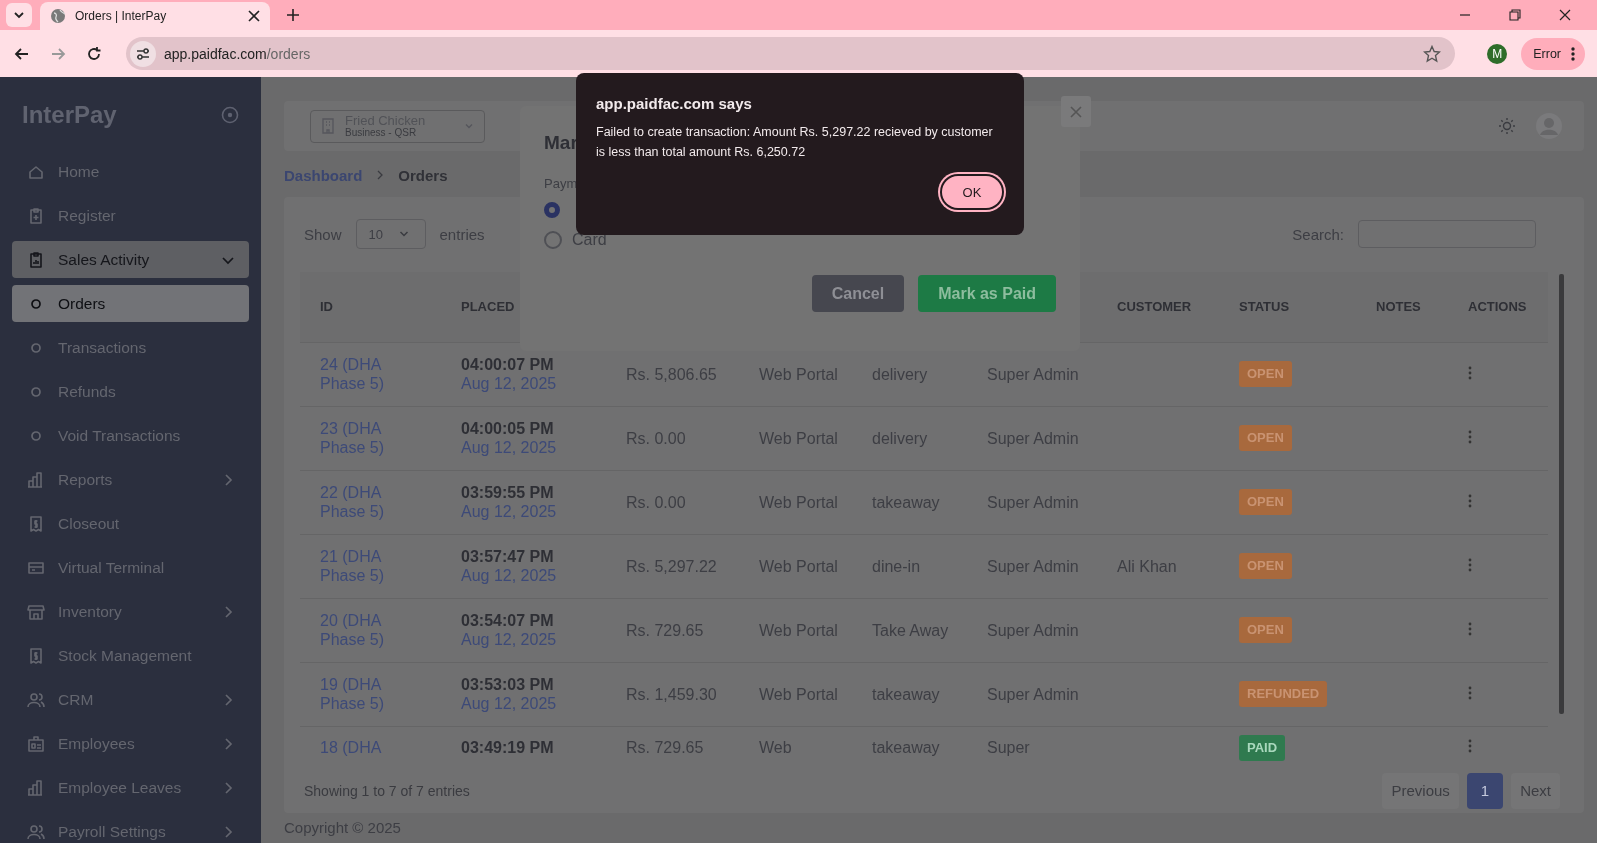  I want to click on sun-icon, so click(1507, 126).